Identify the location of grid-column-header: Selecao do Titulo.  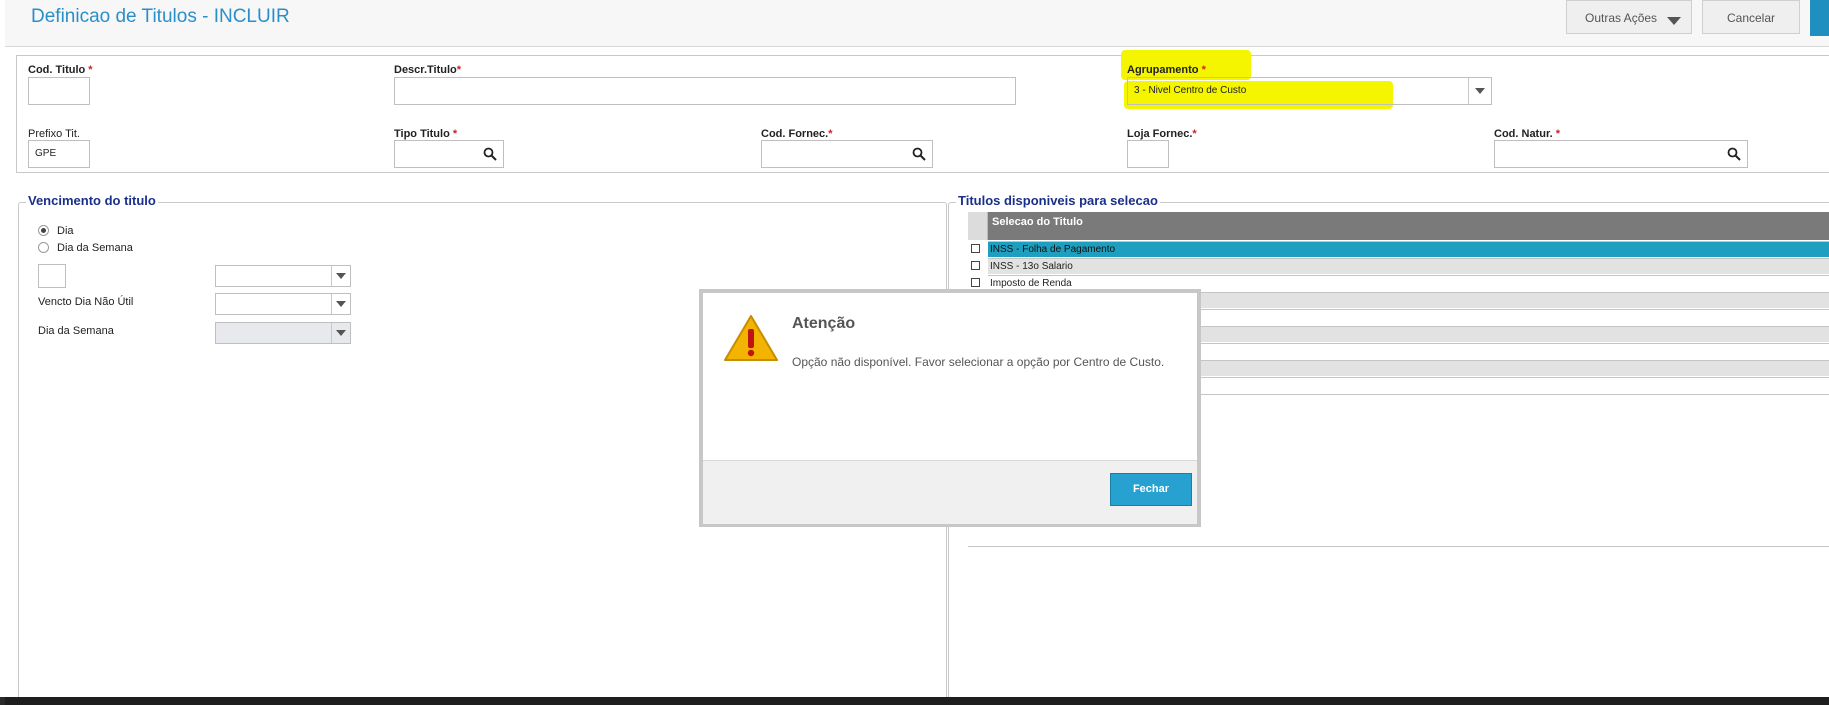
(1408, 226).